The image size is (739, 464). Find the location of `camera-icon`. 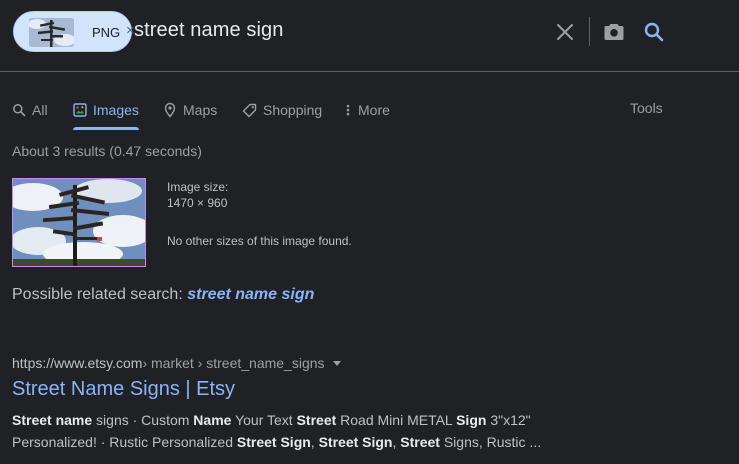

camera-icon is located at coordinates (614, 32).